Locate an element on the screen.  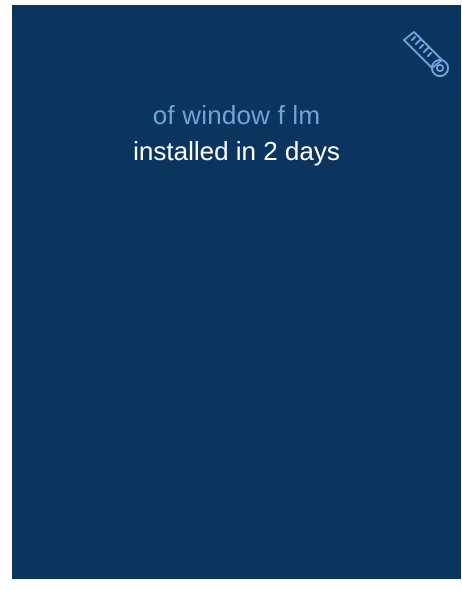
film-roll-ruler-icon is located at coordinates (426, 54).